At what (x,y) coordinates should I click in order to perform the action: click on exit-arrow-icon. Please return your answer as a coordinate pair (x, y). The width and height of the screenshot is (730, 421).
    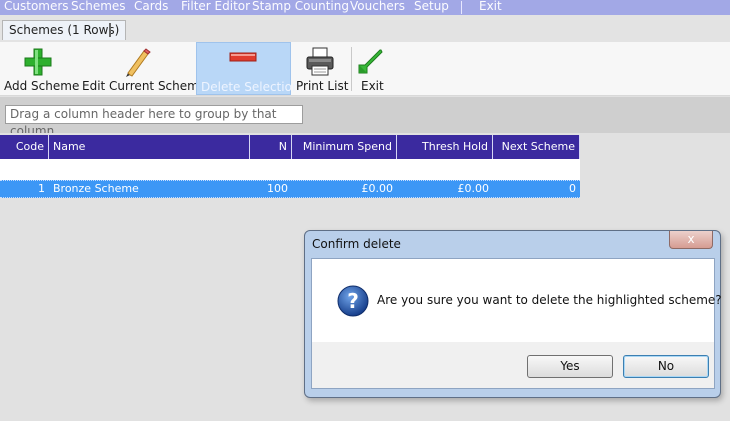
    Looking at the image, I should click on (370, 61).